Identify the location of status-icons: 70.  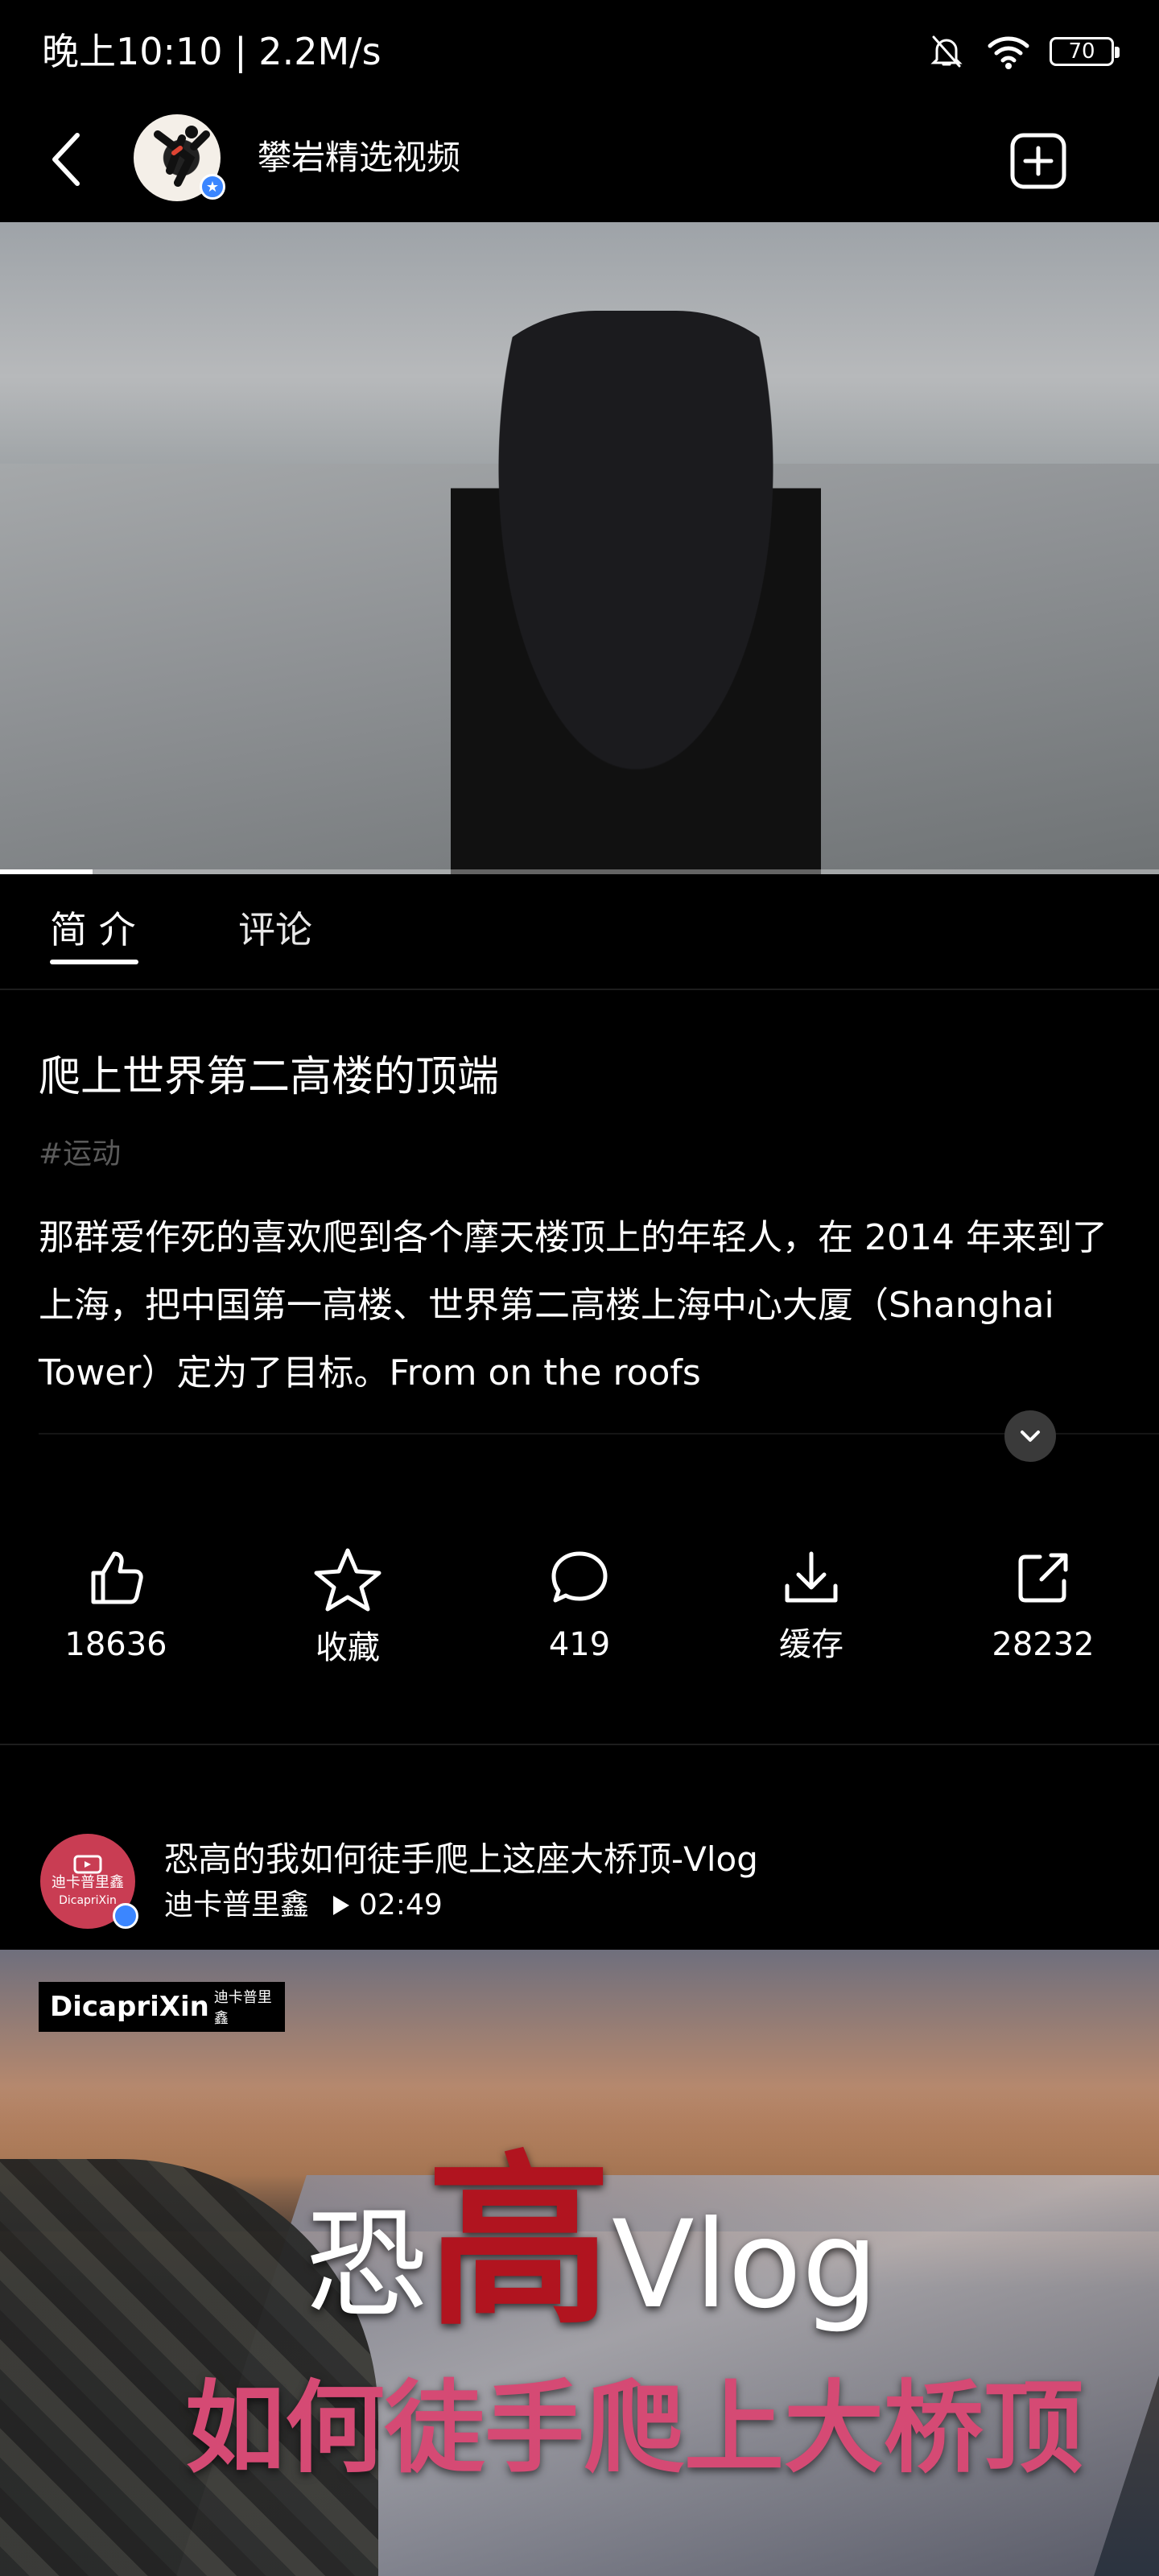
(1023, 51).